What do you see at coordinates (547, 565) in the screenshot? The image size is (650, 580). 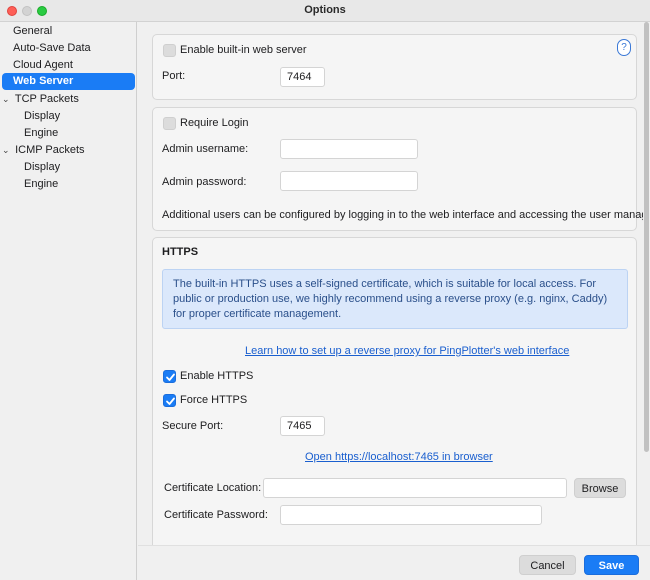 I see `cancel-button: Cancel` at bounding box center [547, 565].